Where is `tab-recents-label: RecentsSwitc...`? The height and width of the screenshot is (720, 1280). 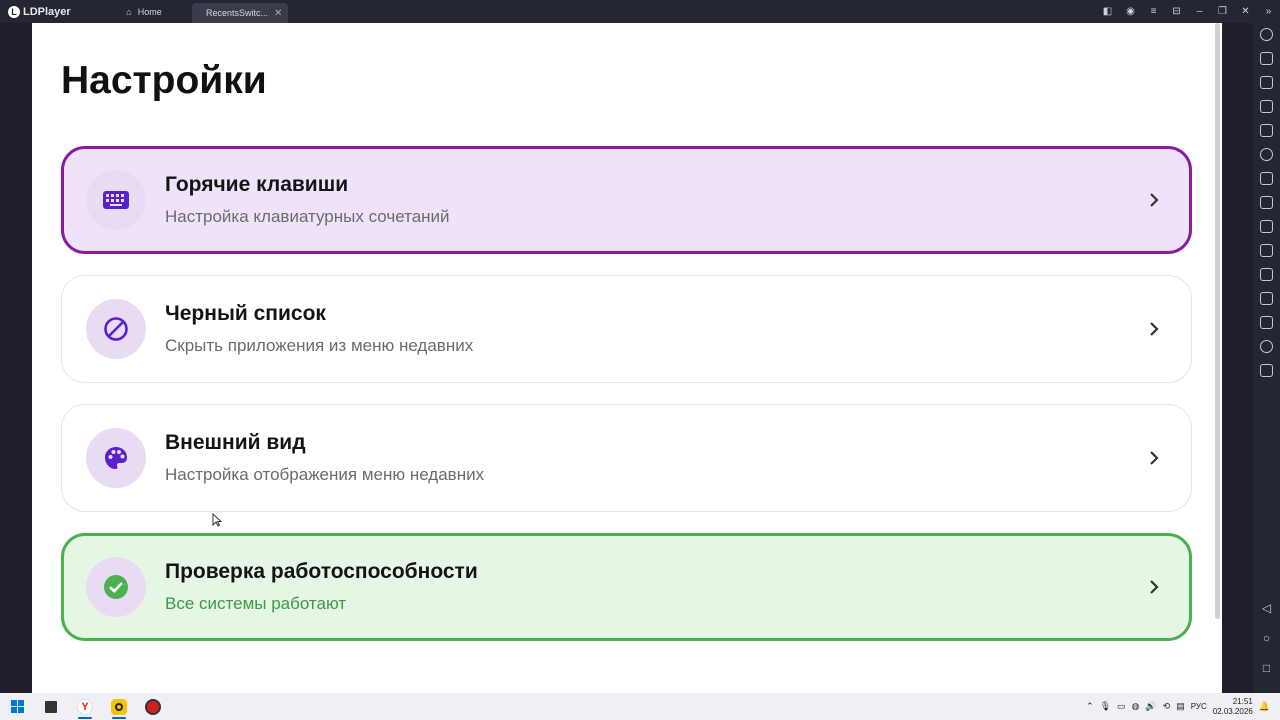
tab-recents-label: RecentsSwitc... is located at coordinates (237, 13).